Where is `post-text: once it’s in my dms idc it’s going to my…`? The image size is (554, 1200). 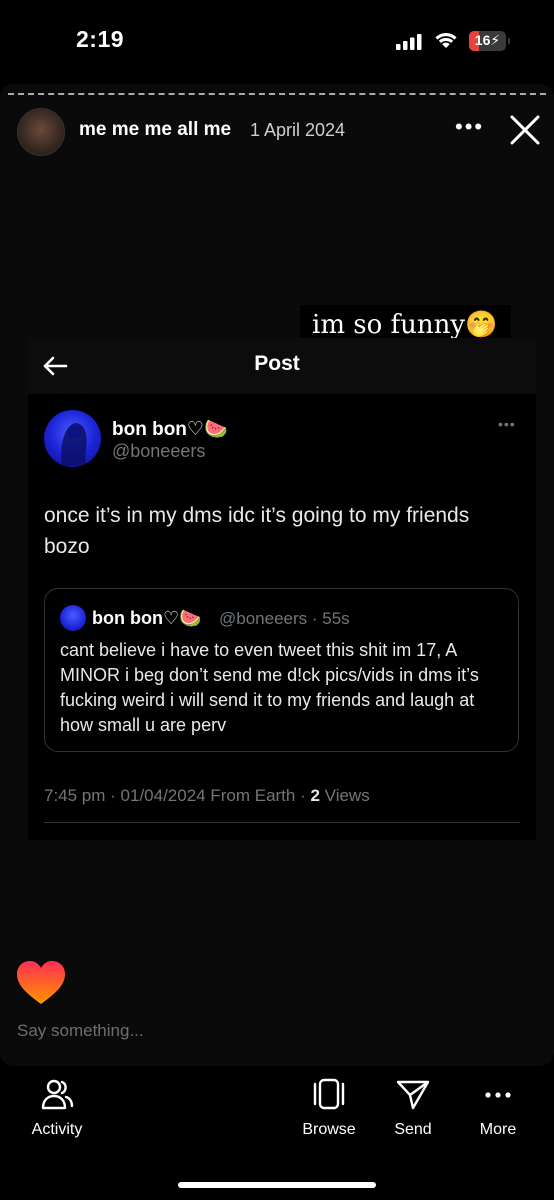 post-text: once it’s in my dms idc it’s going to my… is located at coordinates (257, 531).